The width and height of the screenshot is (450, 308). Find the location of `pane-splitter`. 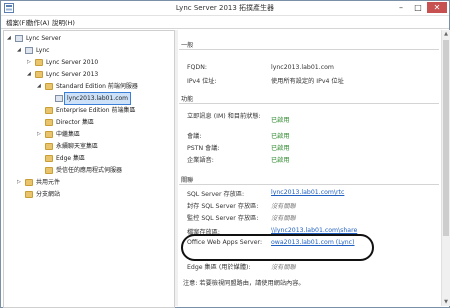

pane-splitter is located at coordinates (176, 168).